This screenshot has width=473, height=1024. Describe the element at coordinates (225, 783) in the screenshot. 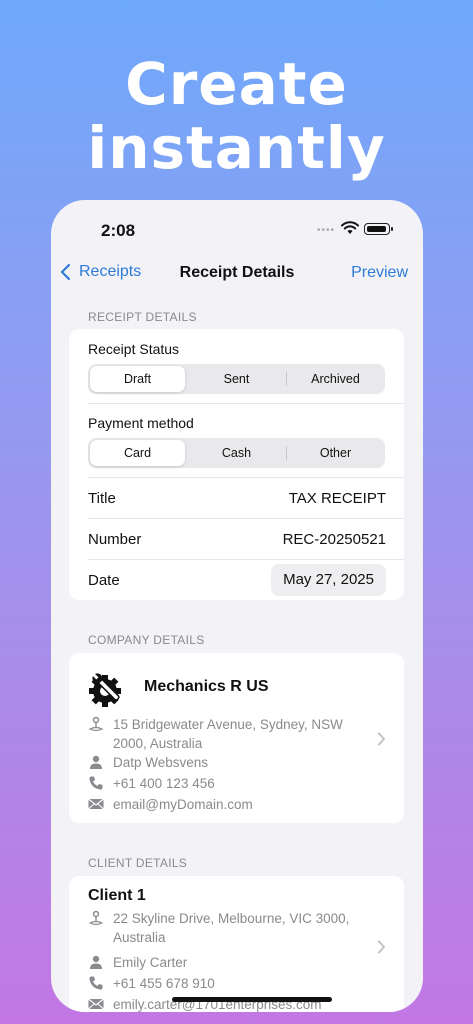

I see `company-phone-row: +61 400 123 456` at that location.